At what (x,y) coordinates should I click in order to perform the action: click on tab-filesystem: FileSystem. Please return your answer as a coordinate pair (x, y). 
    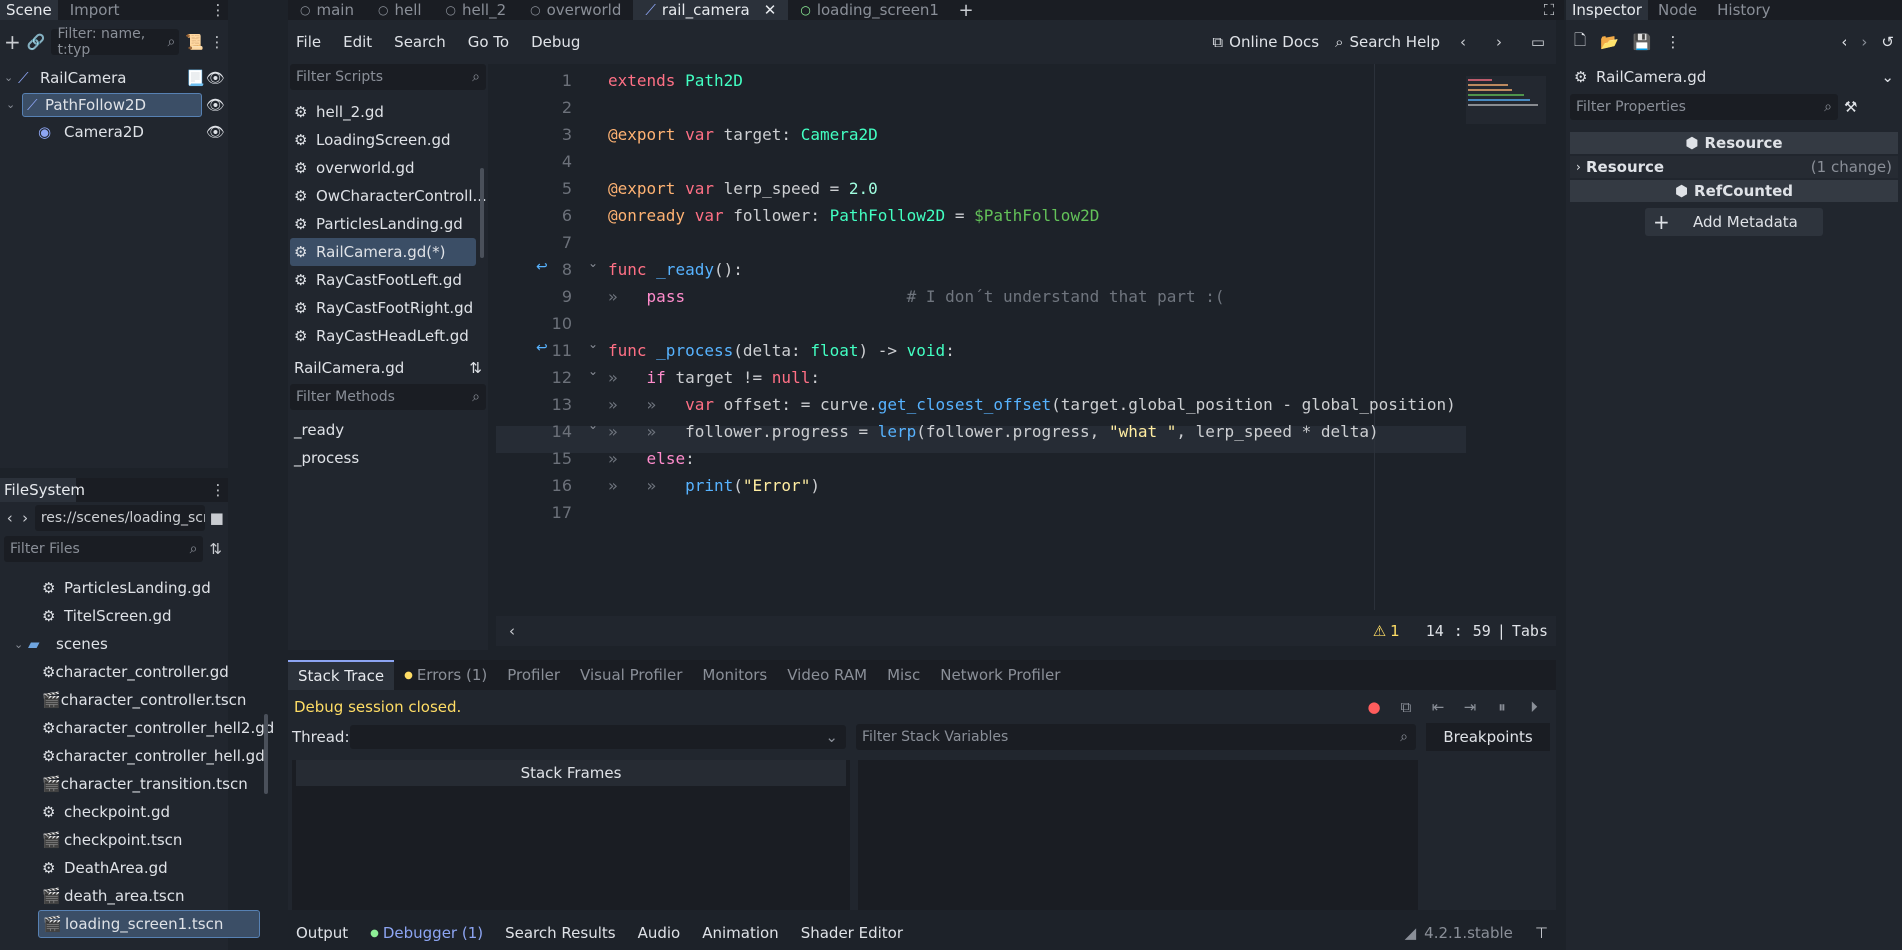
    Looking at the image, I should click on (42, 490).